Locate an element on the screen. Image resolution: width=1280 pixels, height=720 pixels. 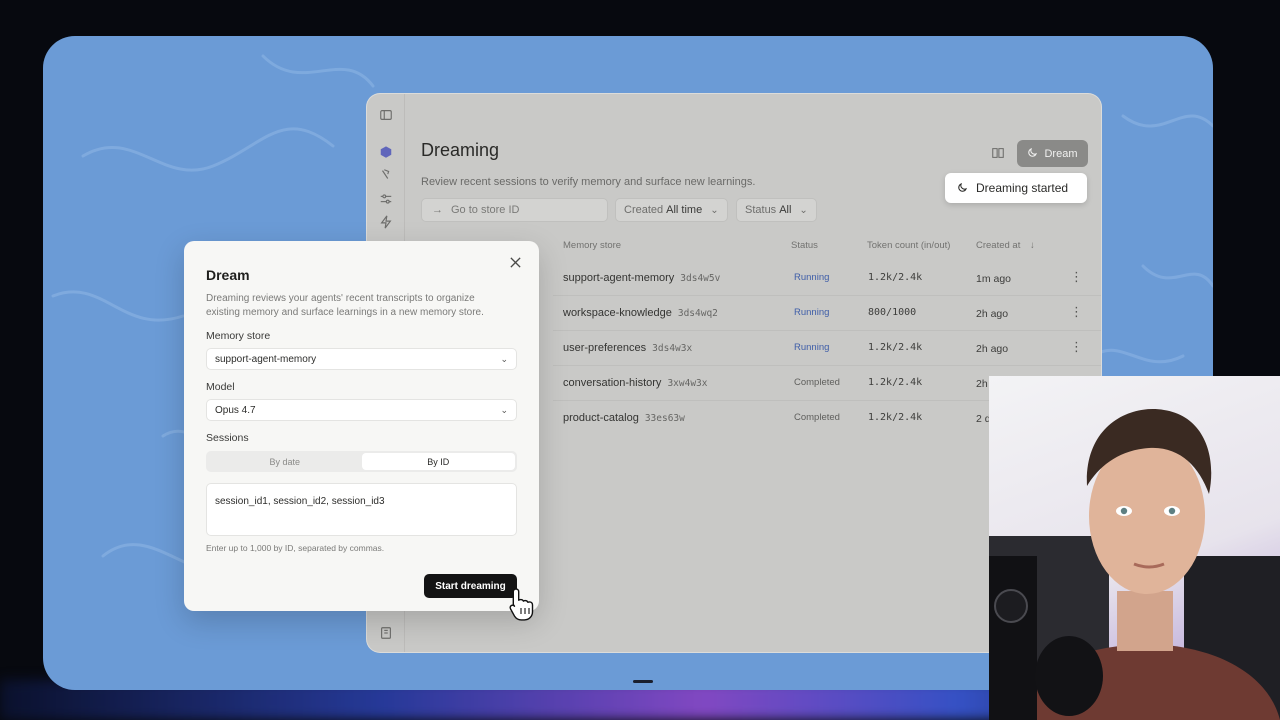
model-value: Opus 4.7 is located at coordinates (235, 410).